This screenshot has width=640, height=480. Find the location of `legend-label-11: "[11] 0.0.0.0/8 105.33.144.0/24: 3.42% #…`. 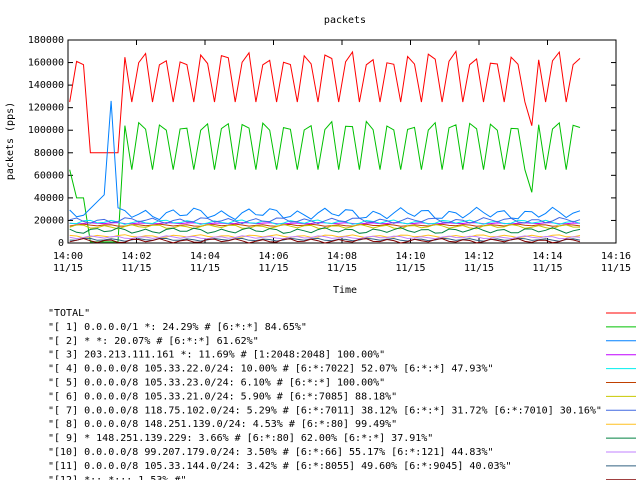

legend-label-11: "[11] 0.0.0.0/8 105.33.144.0/24: 3.42% #… is located at coordinates (280, 466).